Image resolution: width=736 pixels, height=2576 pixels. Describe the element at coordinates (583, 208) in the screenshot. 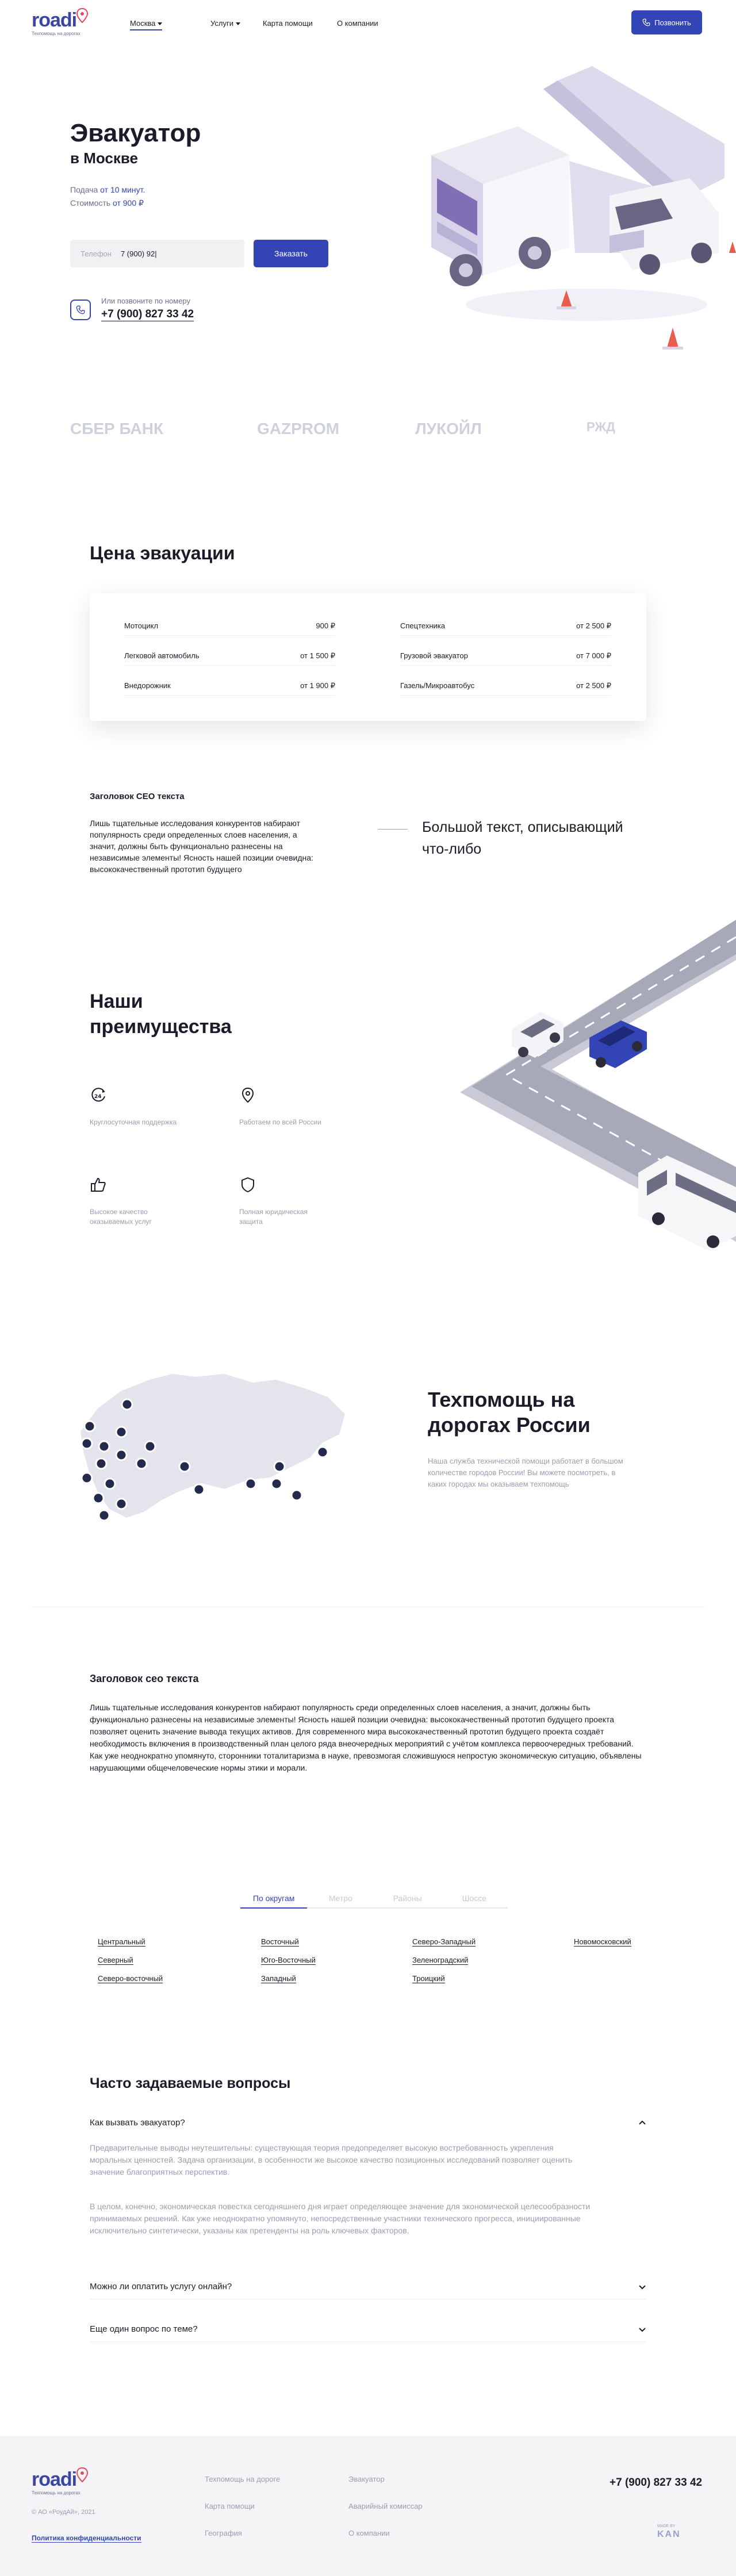

I see `tow-truck-illustration` at that location.